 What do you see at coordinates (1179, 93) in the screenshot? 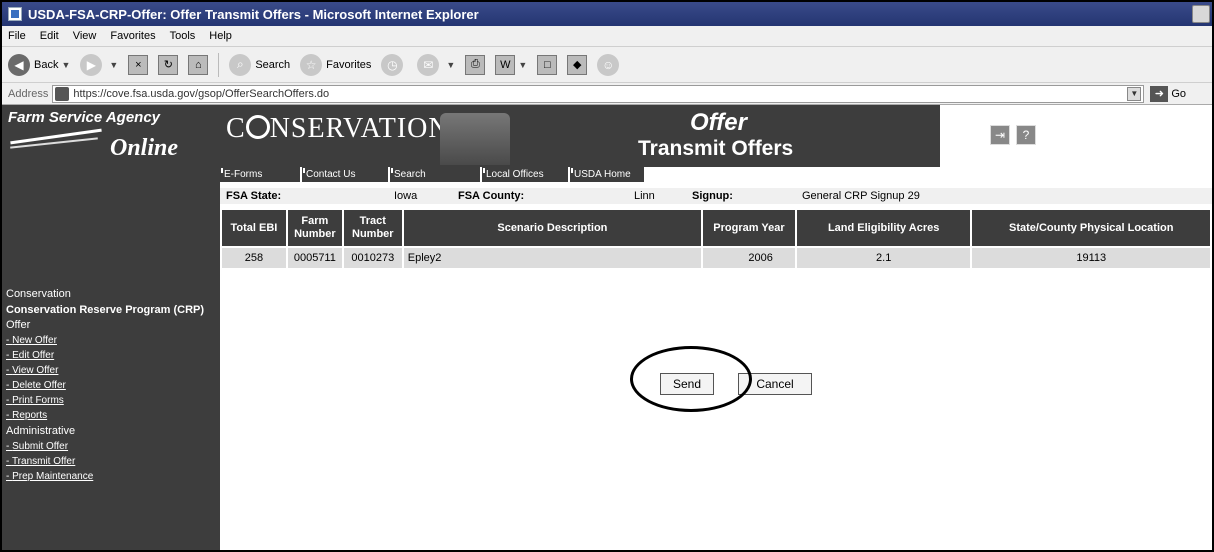
I see `go-label: Go` at bounding box center [1179, 93].